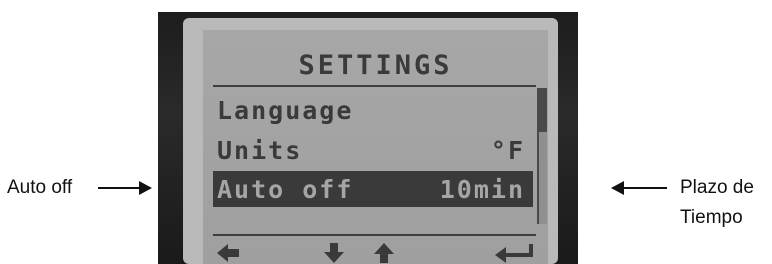  I want to click on menu-row-value: 10min, so click(482, 189).